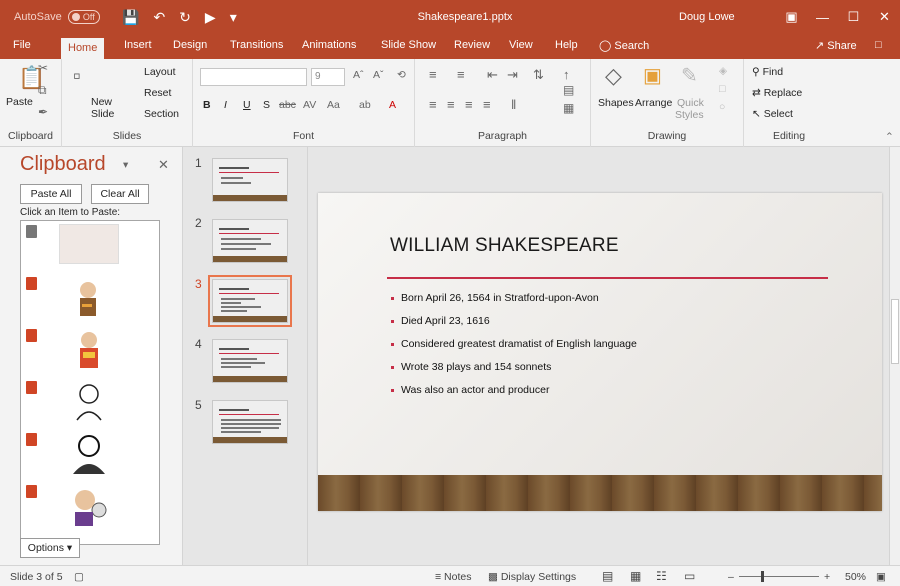 This screenshot has height=586, width=900. Describe the element at coordinates (878, 45) in the screenshot. I see `comments-icon: □` at that location.